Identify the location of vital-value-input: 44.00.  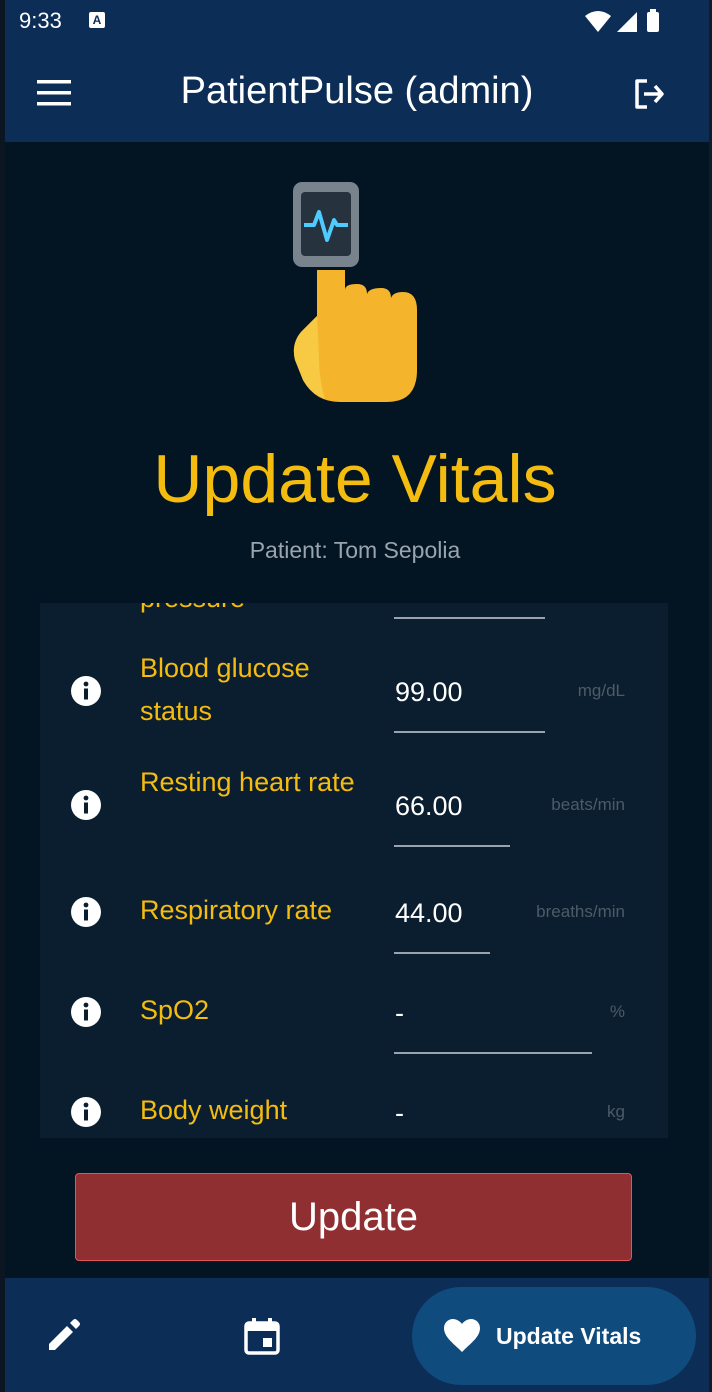
(429, 913).